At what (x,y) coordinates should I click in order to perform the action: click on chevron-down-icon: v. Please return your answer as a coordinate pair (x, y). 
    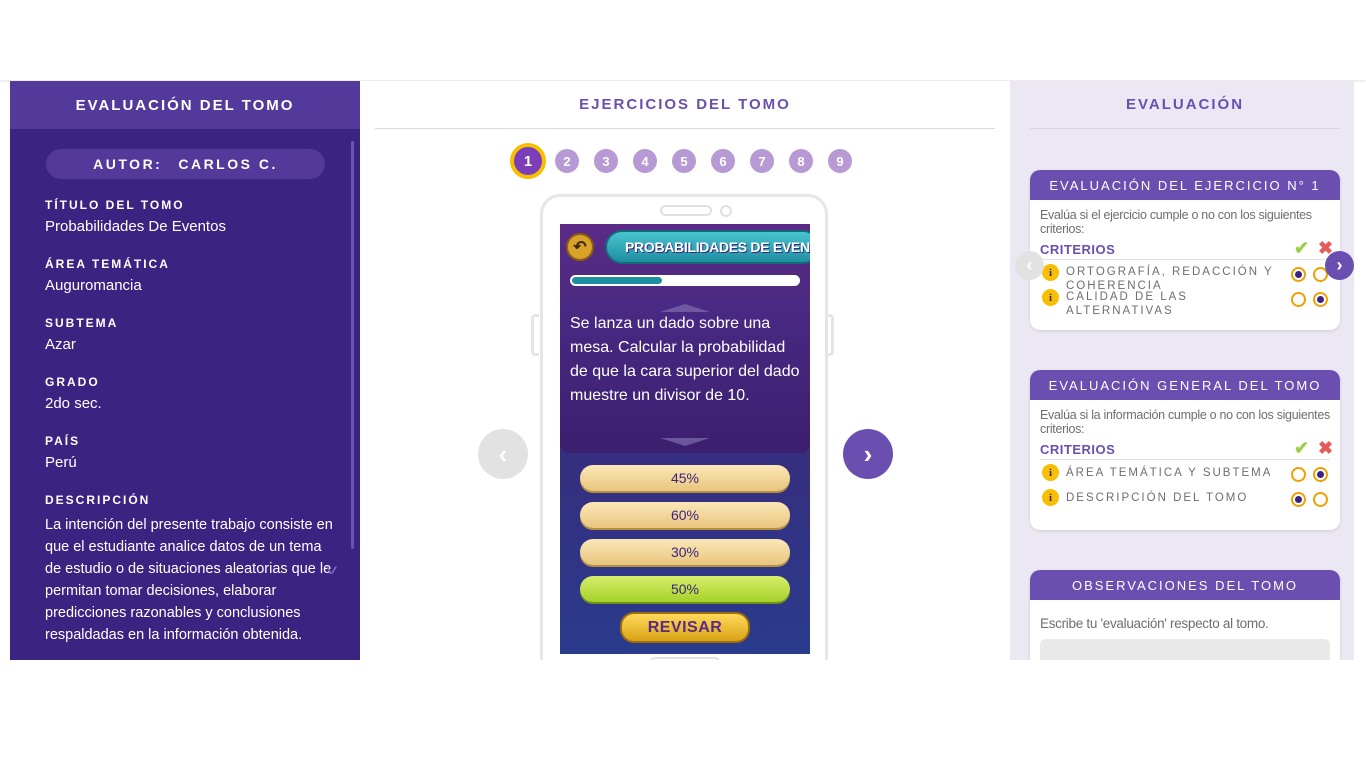
    Looking at the image, I should click on (331, 569).